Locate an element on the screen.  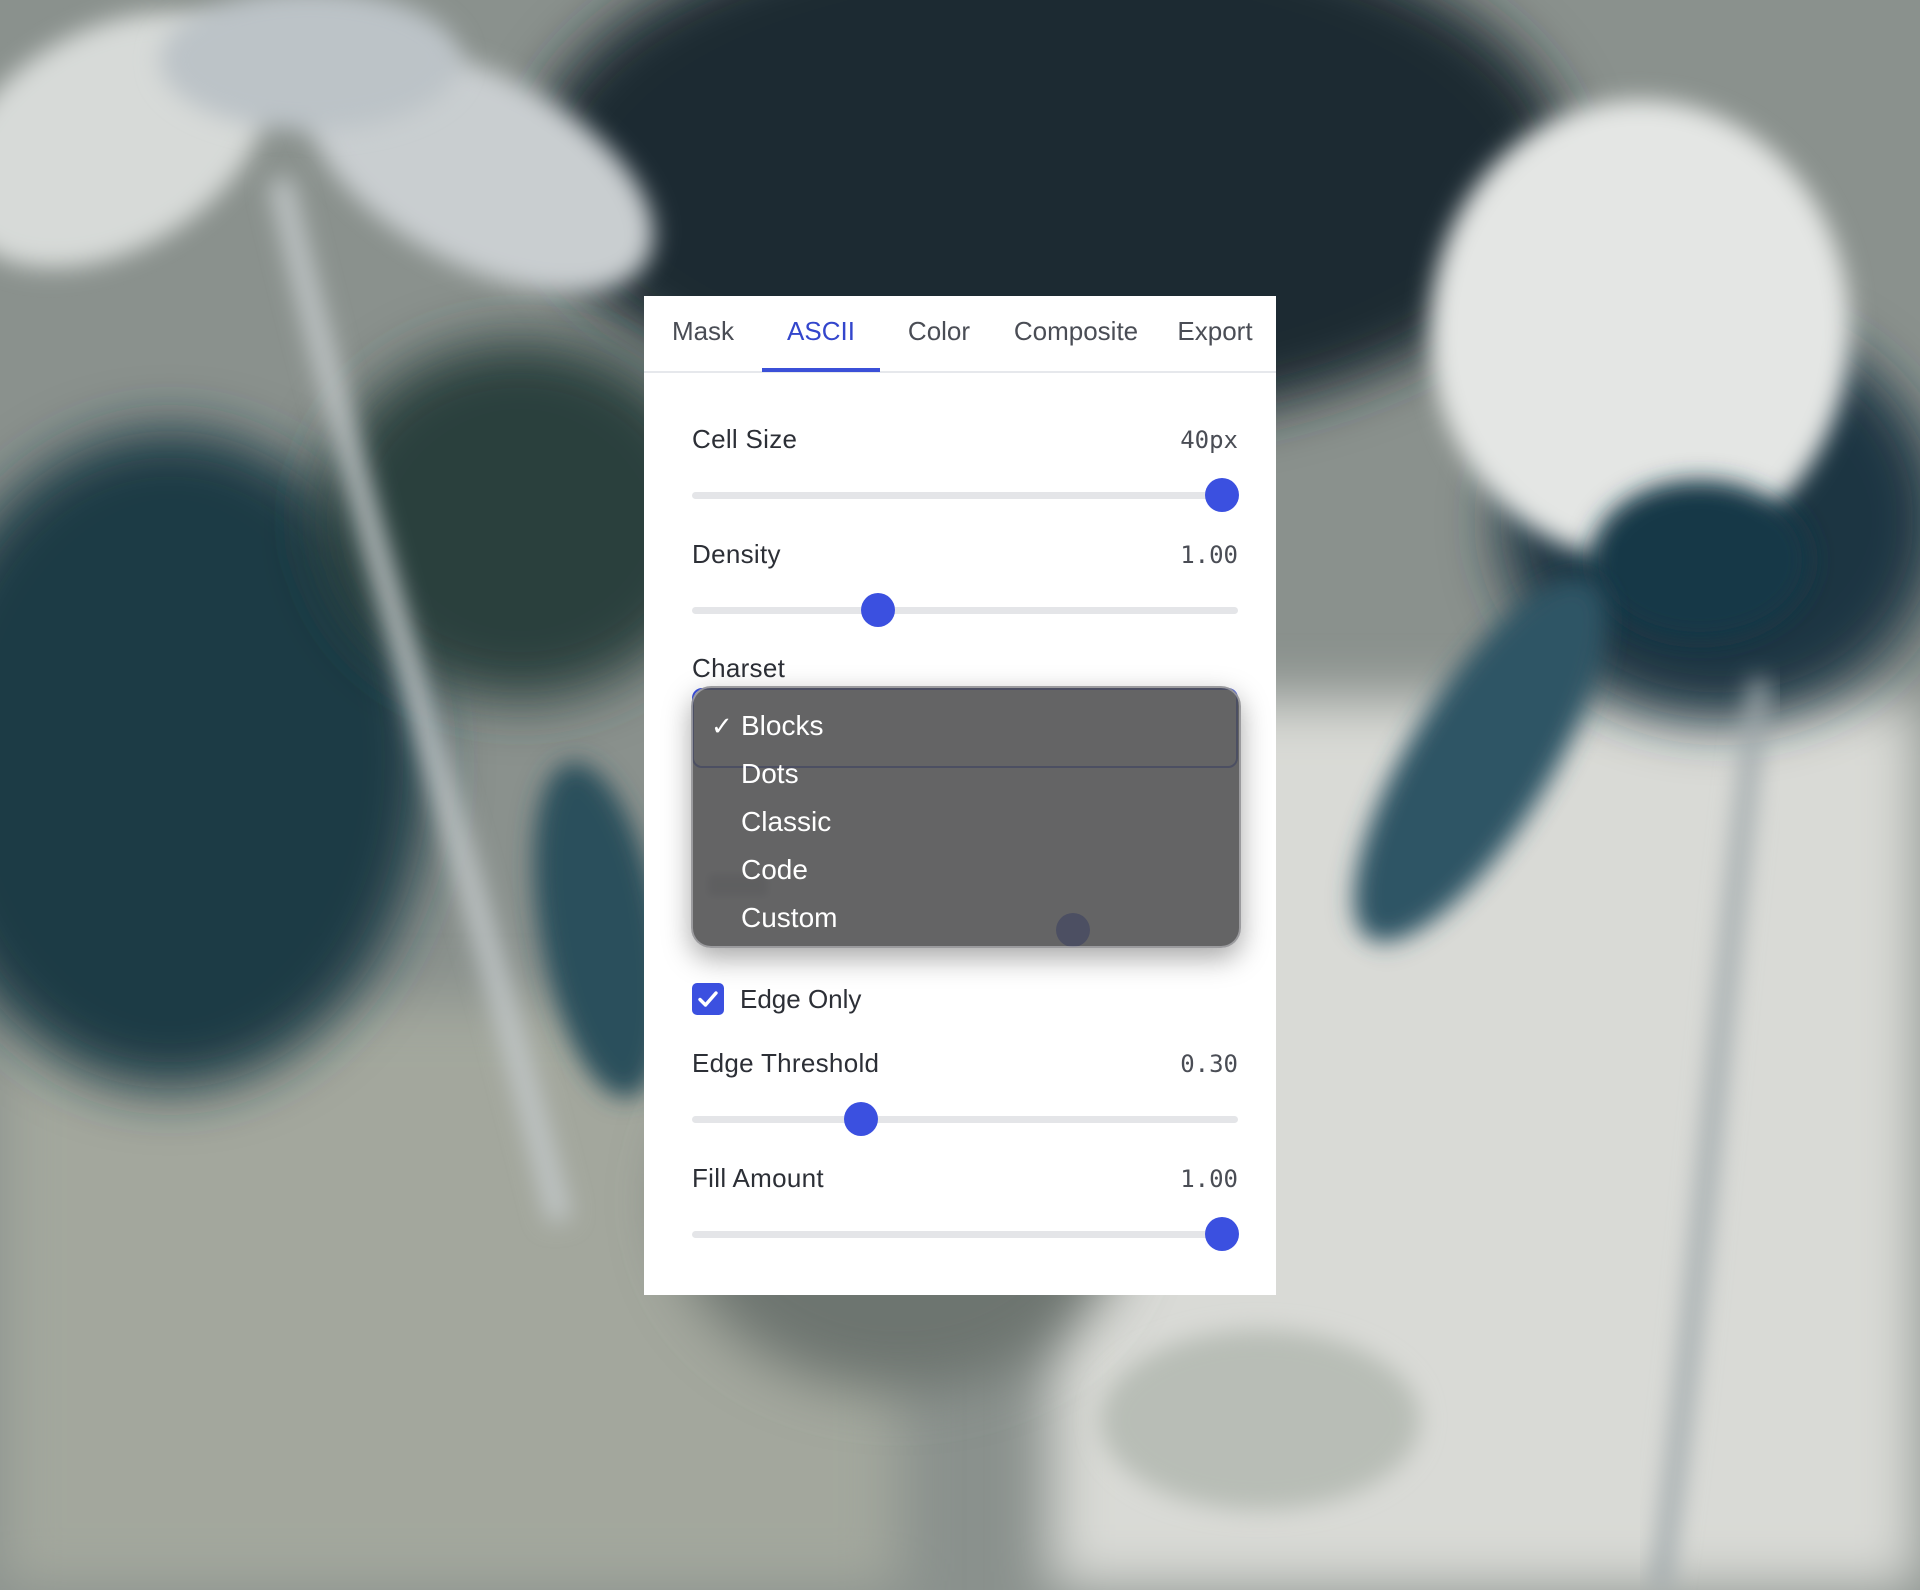
option-label: Blocks is located at coordinates (782, 725).